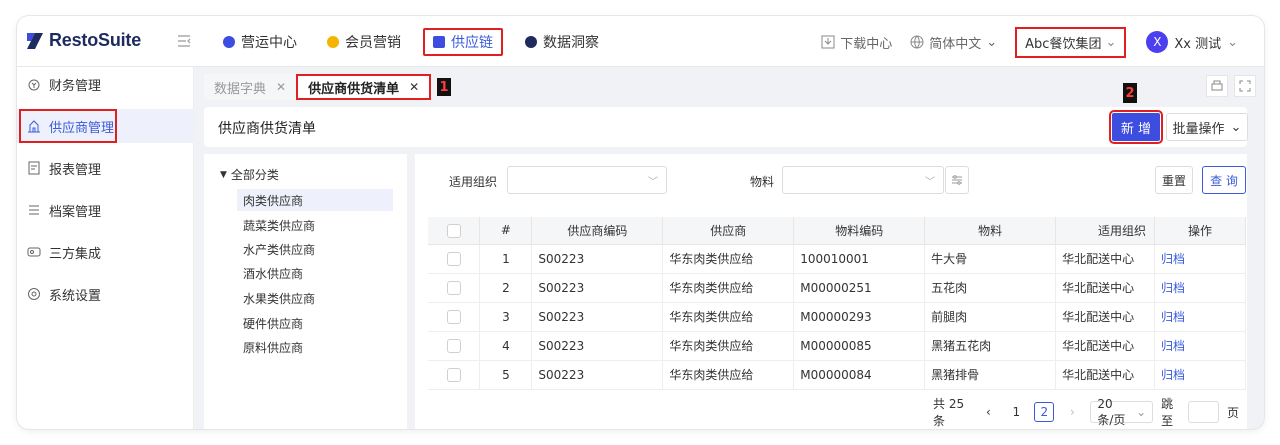 This screenshot has height=445, width=1280. I want to click on sidebar-item-settings: 系统设置, so click(105, 294).